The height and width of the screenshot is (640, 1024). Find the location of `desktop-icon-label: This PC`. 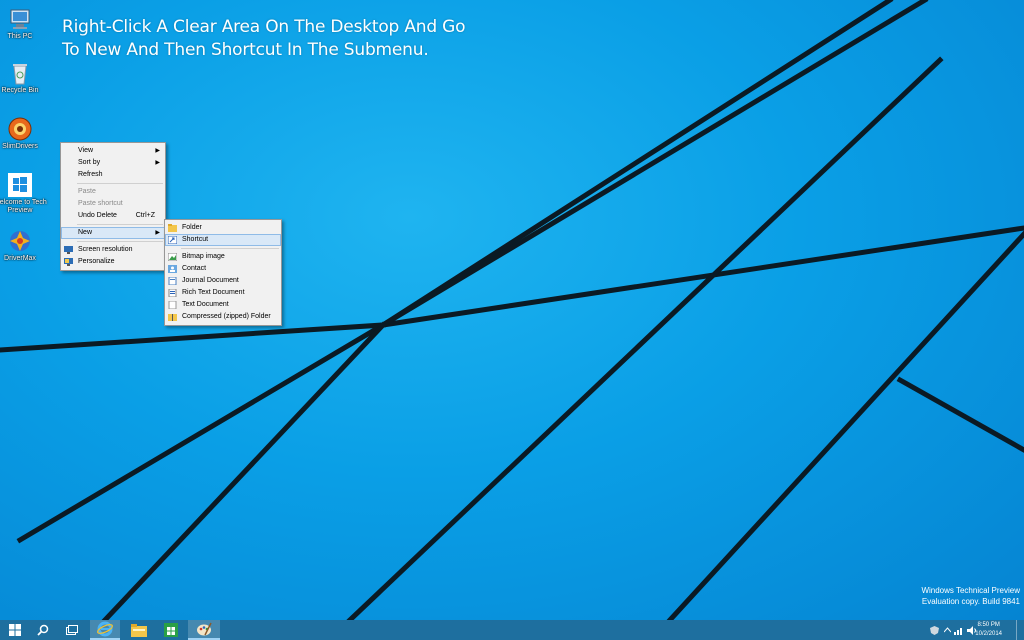

desktop-icon-label: This PC is located at coordinates (20, 36).